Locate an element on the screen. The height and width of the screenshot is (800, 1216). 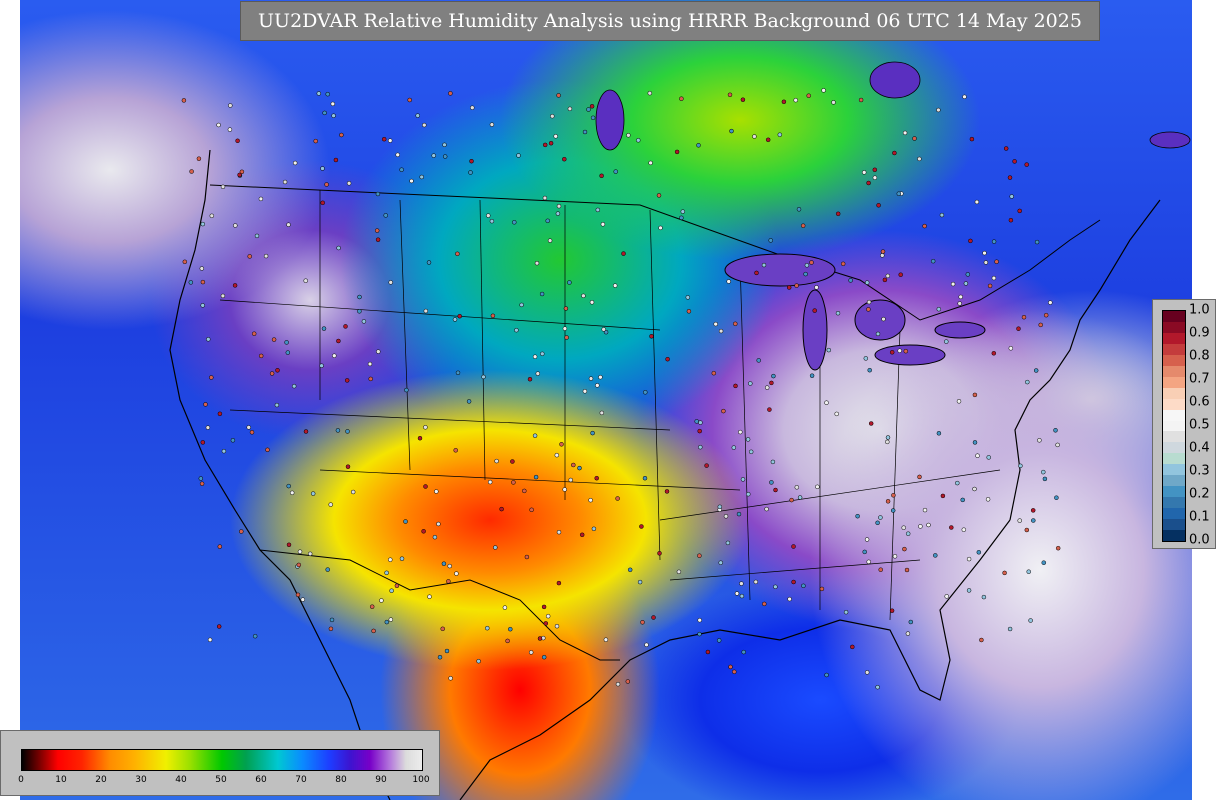
rh-tick-label: 100 is located at coordinates (421, 780).